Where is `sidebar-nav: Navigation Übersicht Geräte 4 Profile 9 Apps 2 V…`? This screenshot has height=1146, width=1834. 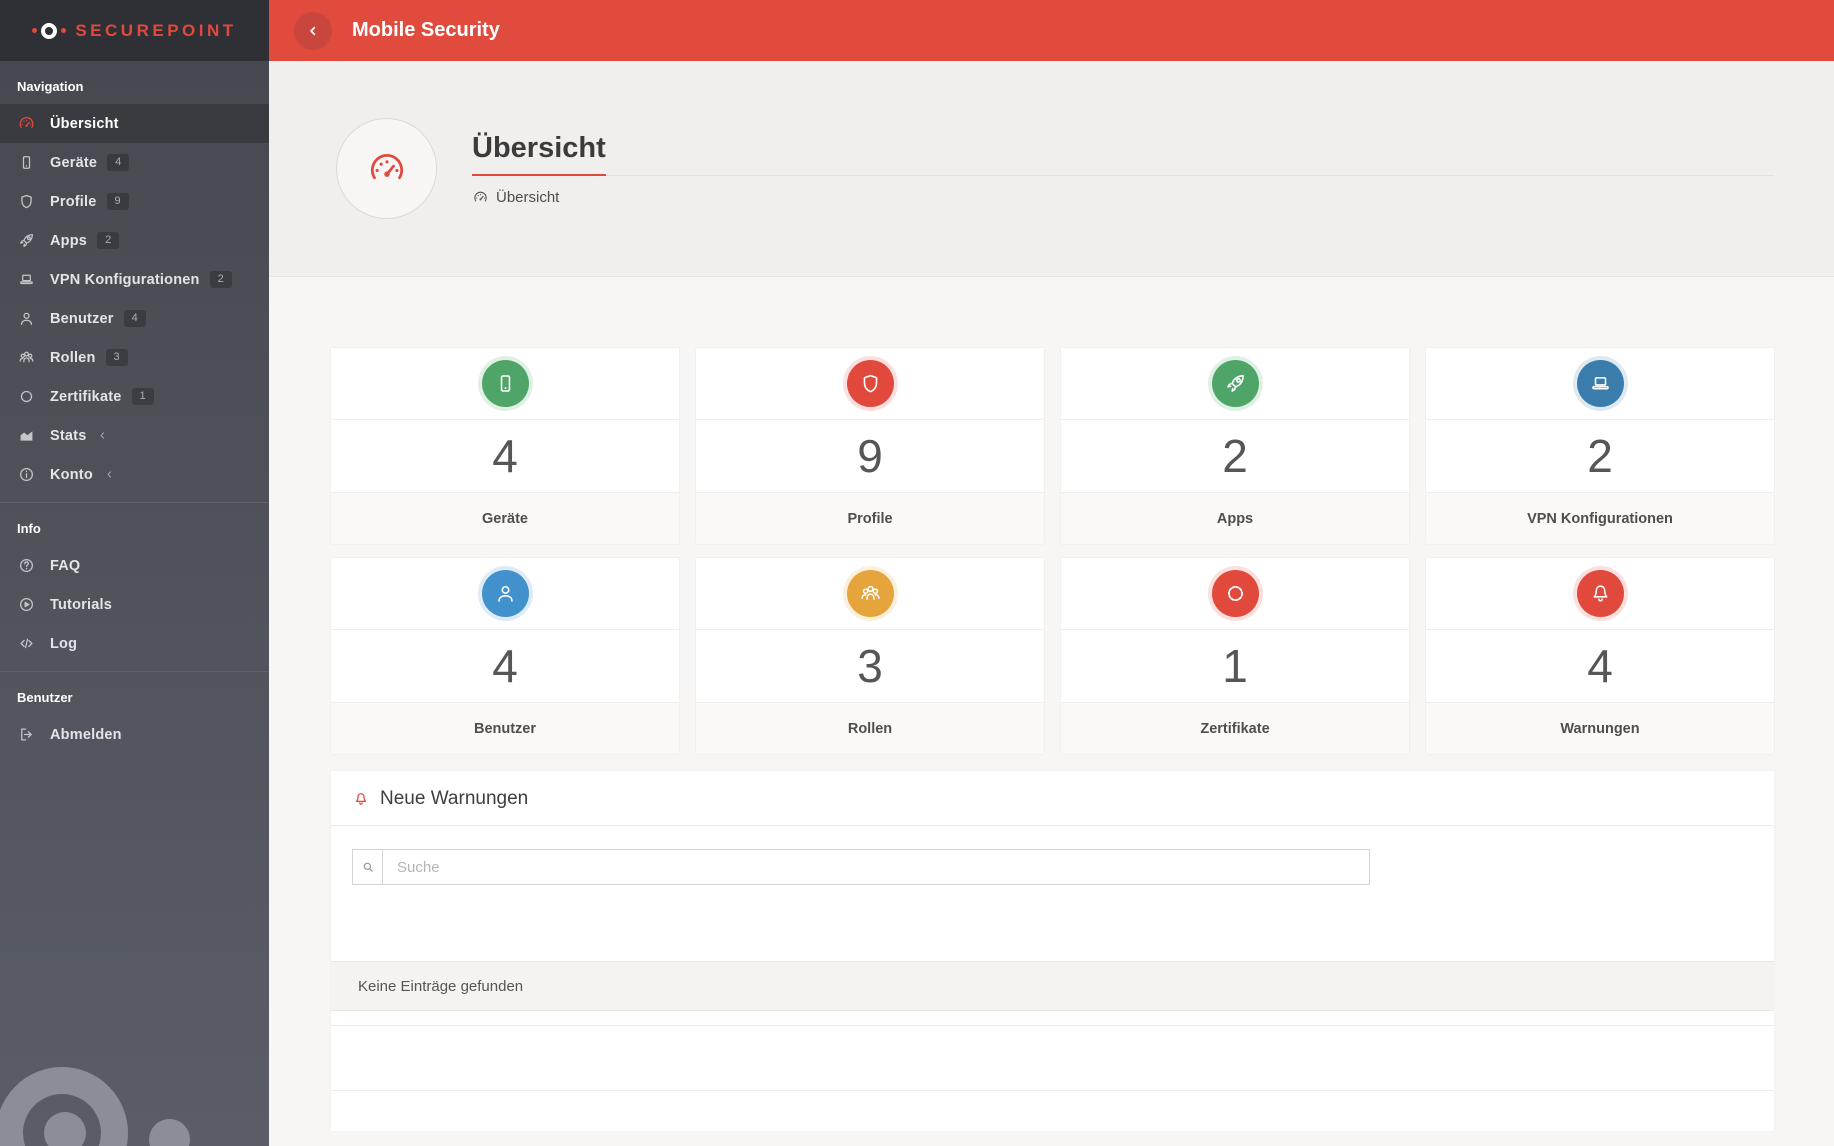
sidebar-nav: Navigation Übersicht Geräte 4 Profile 9 Apps 2 V… is located at coordinates (134, 407).